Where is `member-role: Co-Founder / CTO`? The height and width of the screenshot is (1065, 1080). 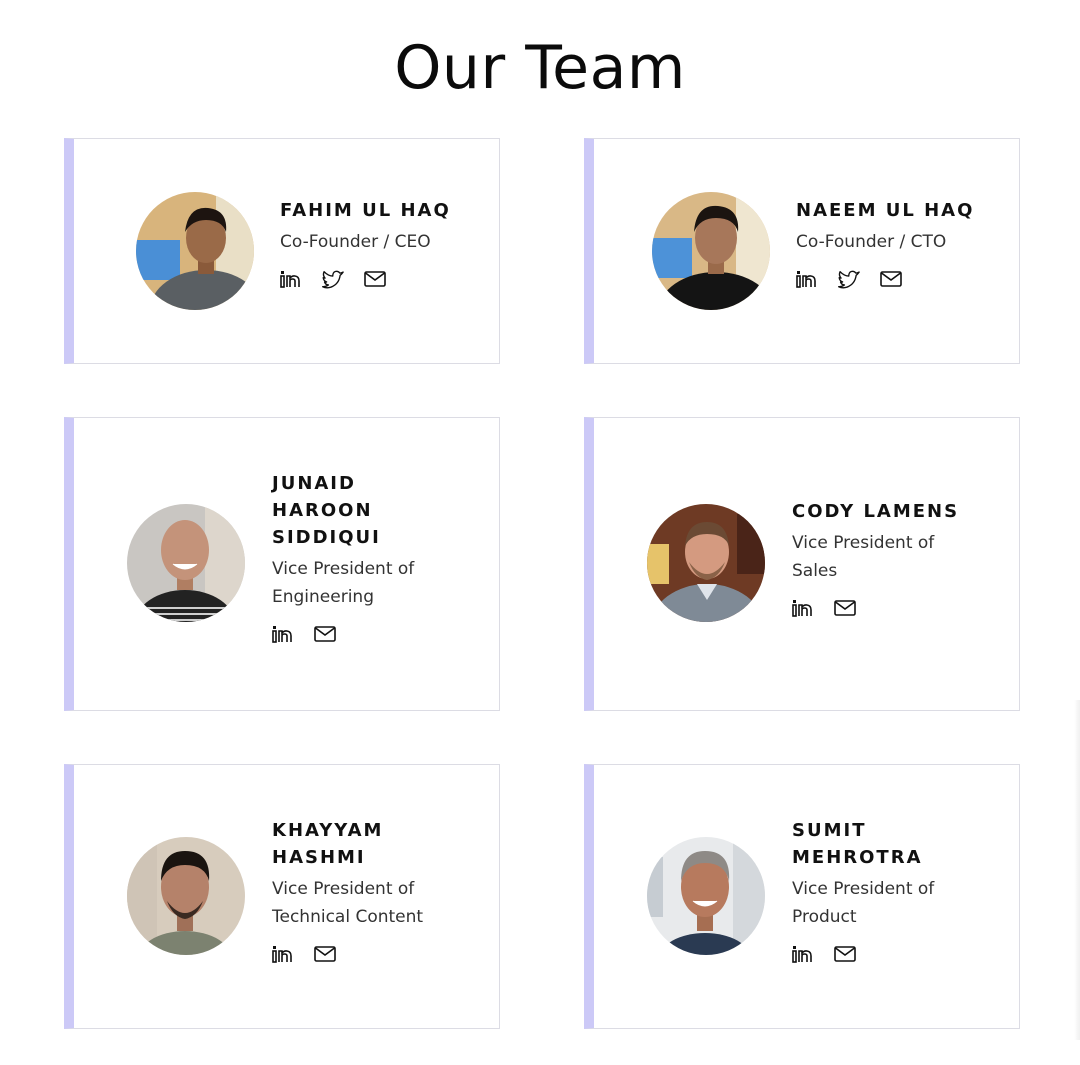
member-role: Co-Founder / CTO is located at coordinates (903, 242).